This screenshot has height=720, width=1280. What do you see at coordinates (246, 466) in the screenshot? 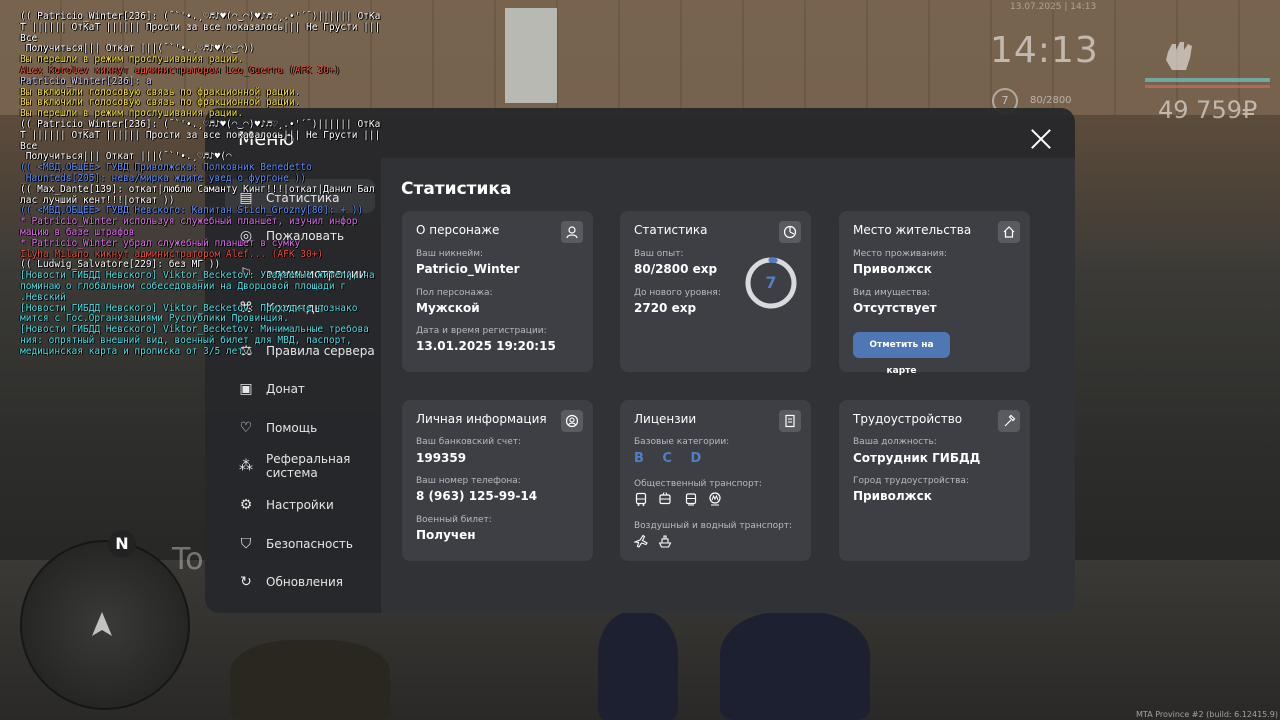
I see `network-icon: ⁂` at bounding box center [246, 466].